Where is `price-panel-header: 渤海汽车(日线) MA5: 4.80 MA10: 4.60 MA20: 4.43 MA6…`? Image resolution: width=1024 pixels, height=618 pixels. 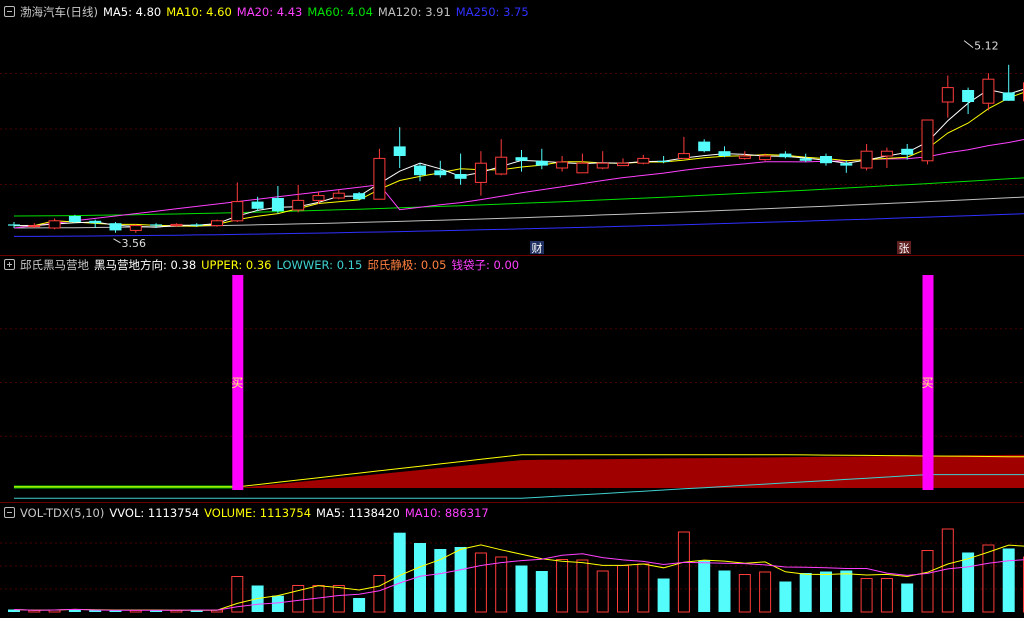 price-panel-header: 渤海汽车(日线) MA5: 4.80 MA10: 4.60 MA20: 4.43 MA6… is located at coordinates (269, 12).